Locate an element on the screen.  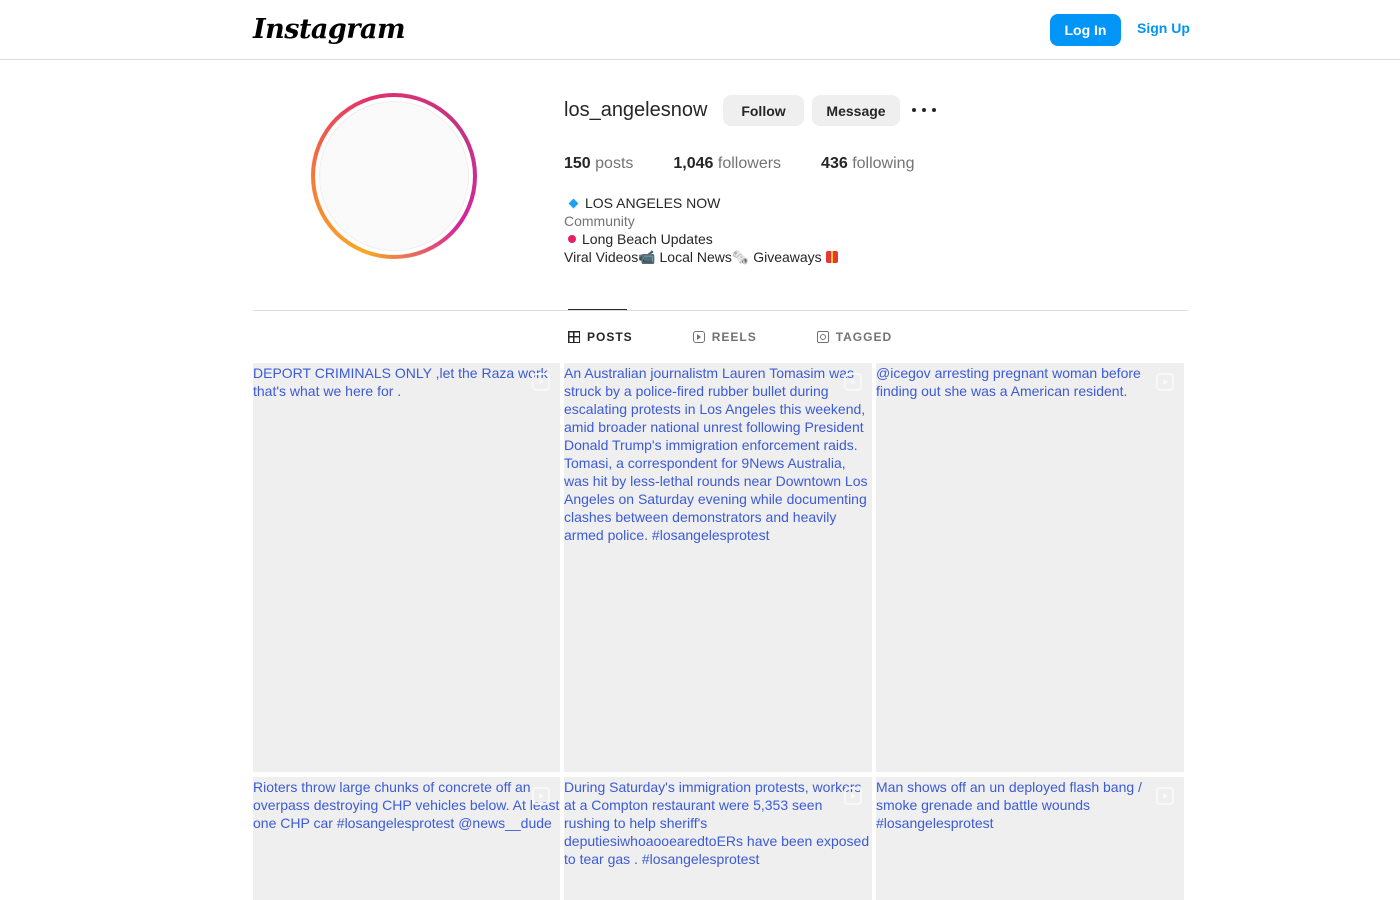
bio-name: LOS ANGELES NOW is located at coordinates (653, 203).